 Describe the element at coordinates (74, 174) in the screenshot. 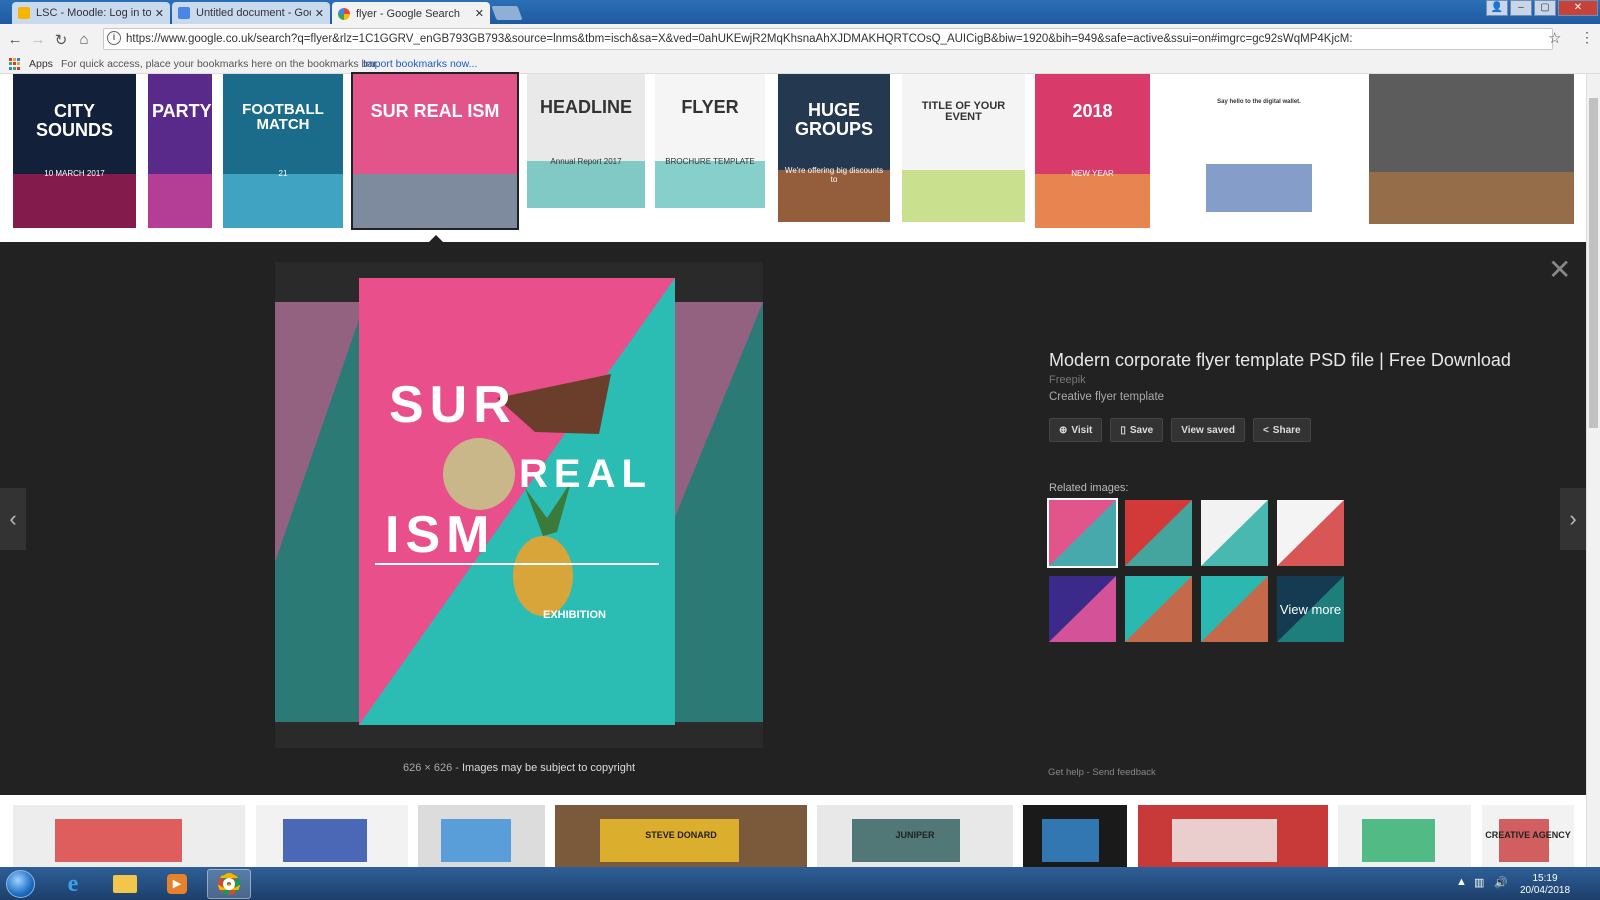

I see `thumbnail-subtext: 10 MARCH 2017` at that location.